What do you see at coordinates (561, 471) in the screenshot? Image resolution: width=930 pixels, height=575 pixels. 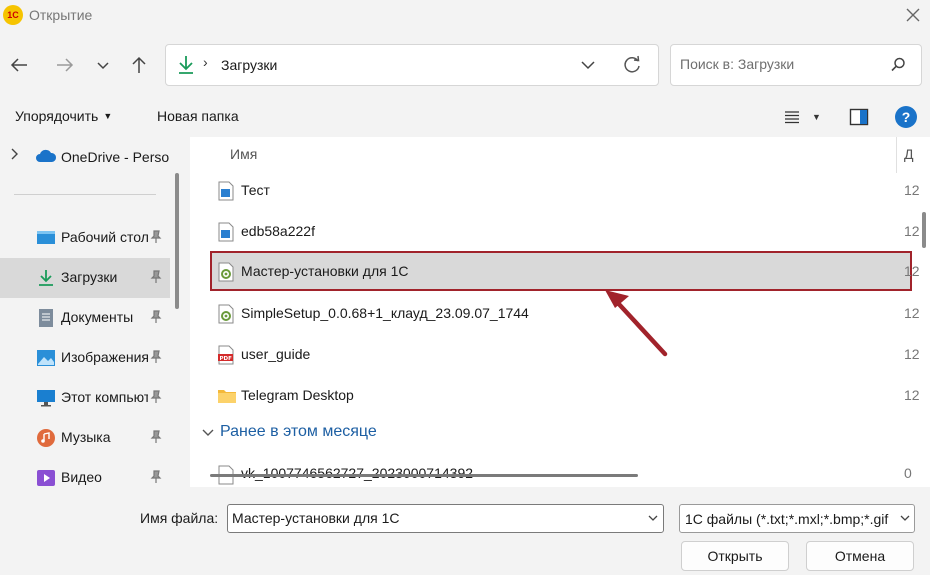 I see `file-row: vk_1007746562727_2023000714392 0` at bounding box center [561, 471].